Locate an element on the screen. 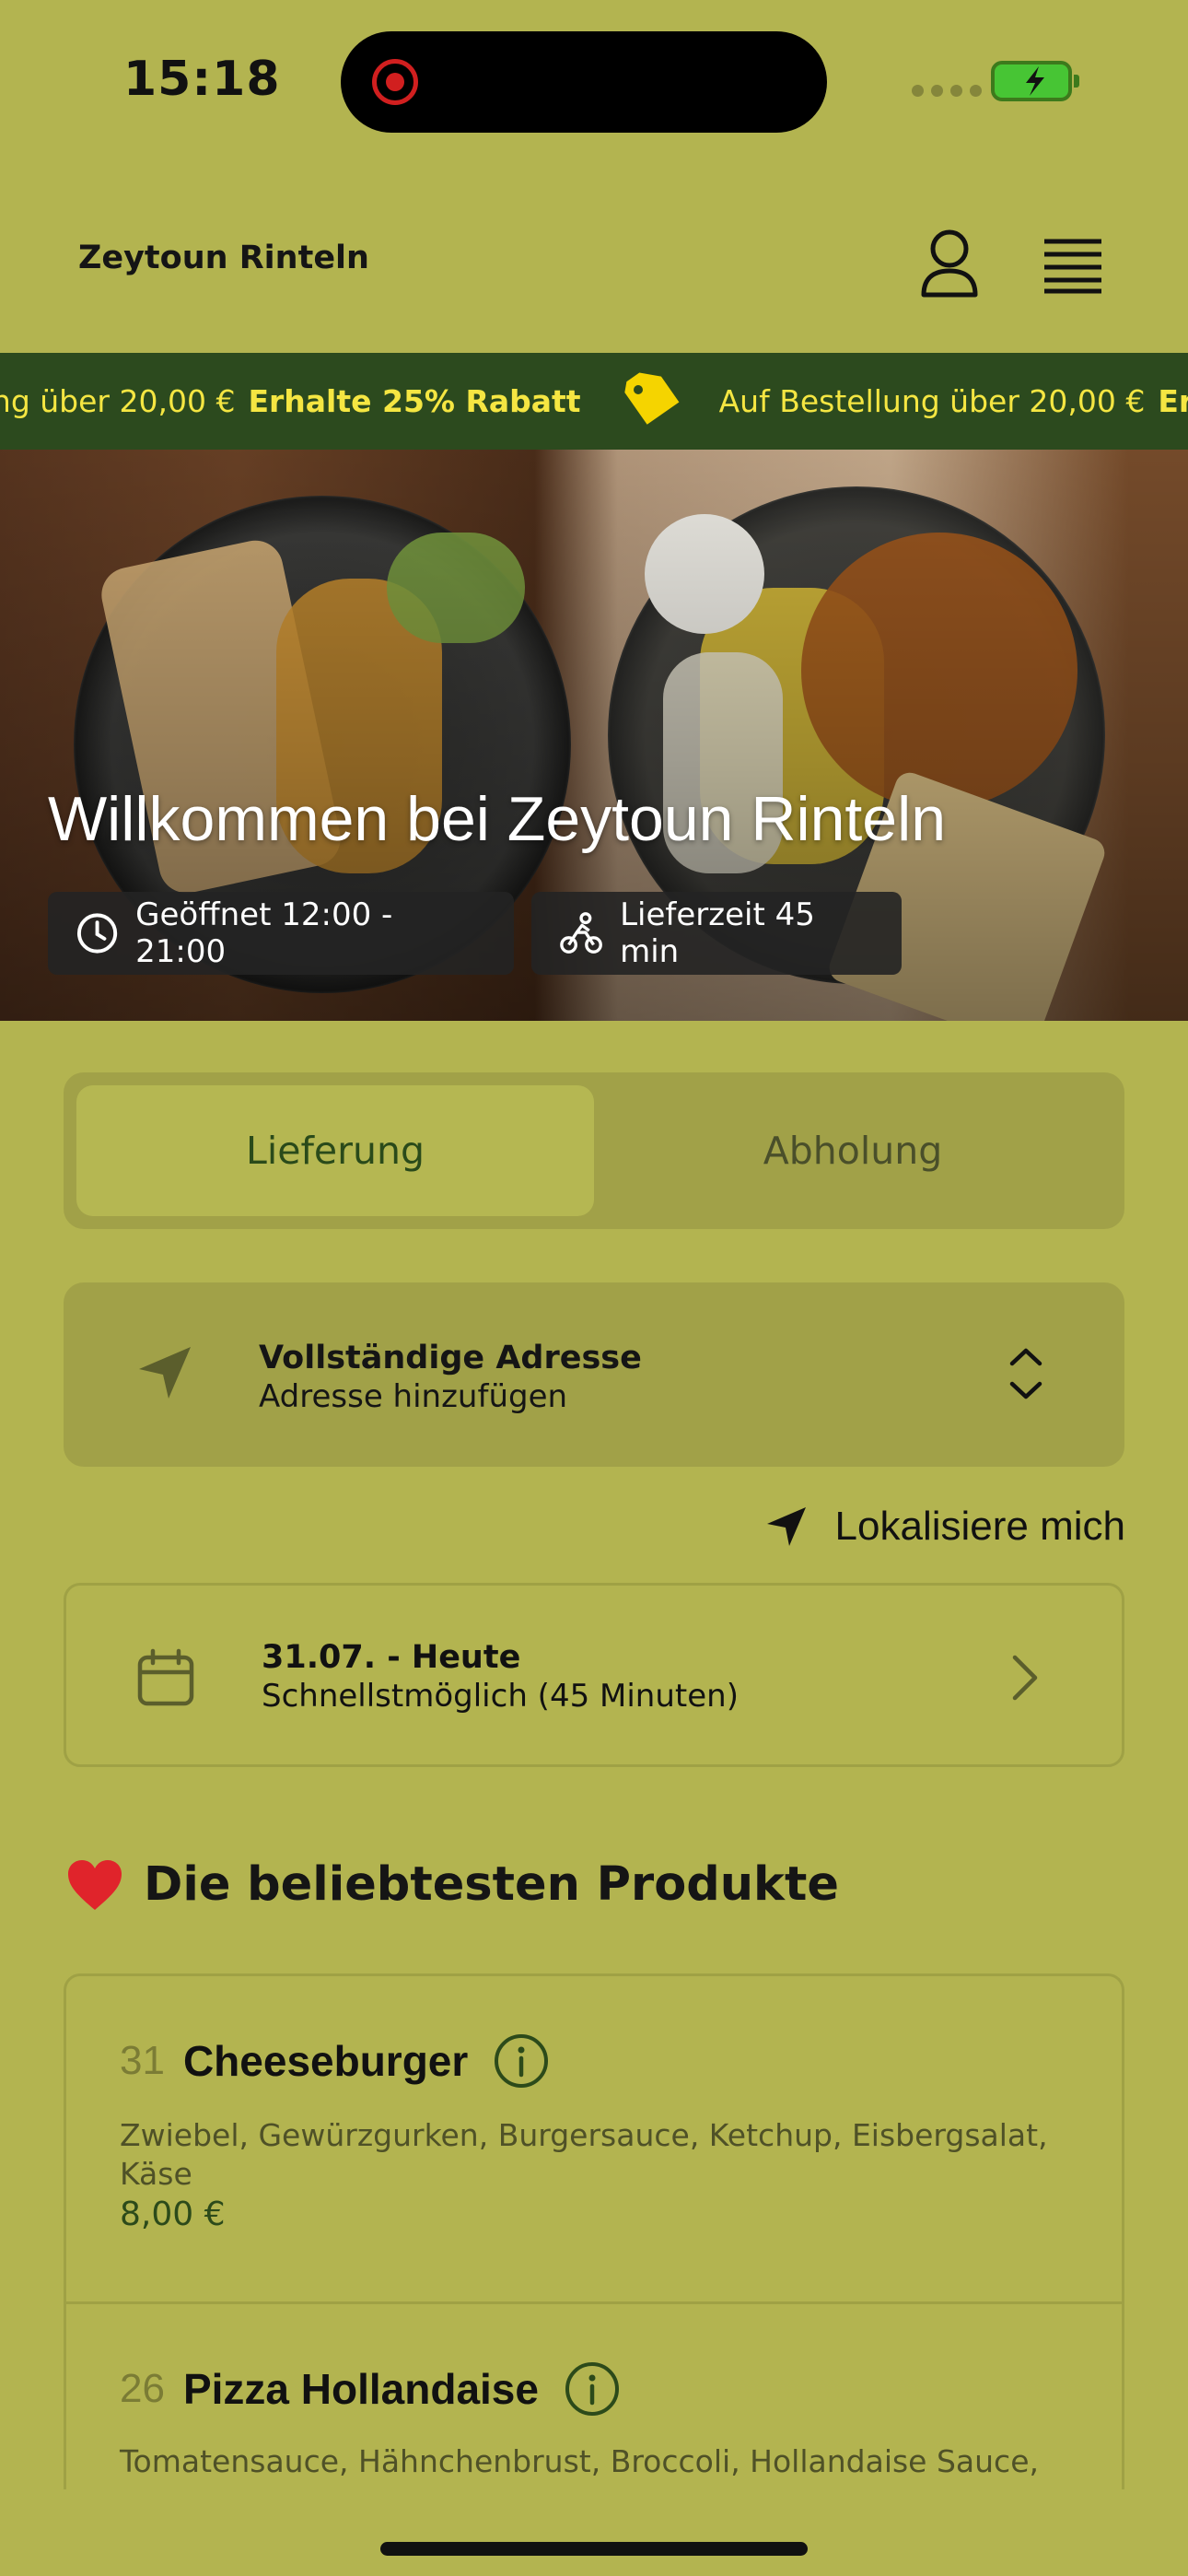 The height and width of the screenshot is (2576, 1188). navigation-arrow-icon is located at coordinates (165, 1373).